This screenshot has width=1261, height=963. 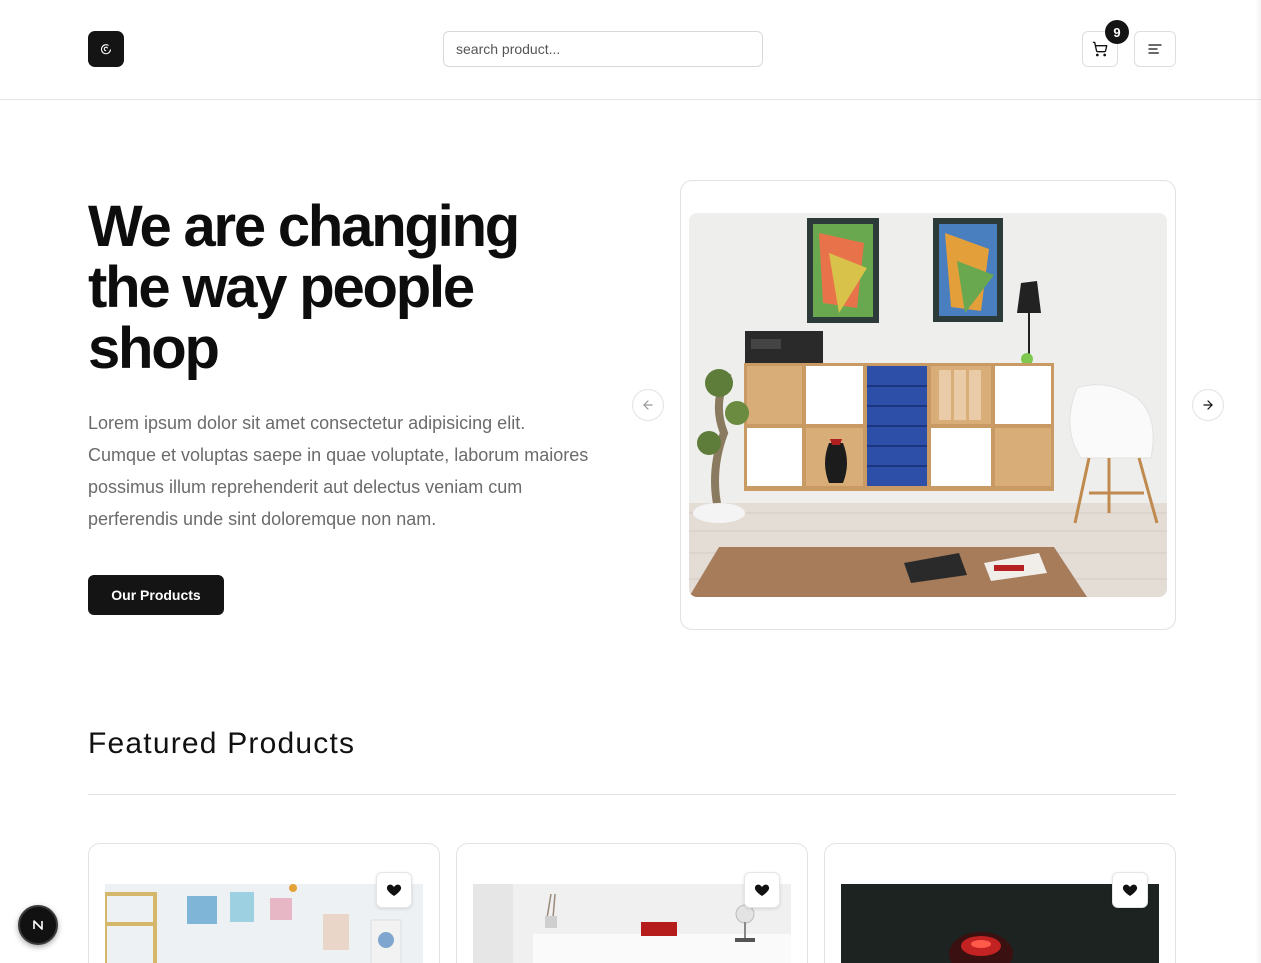 I want to click on menu-icon, so click(x=1155, y=49).